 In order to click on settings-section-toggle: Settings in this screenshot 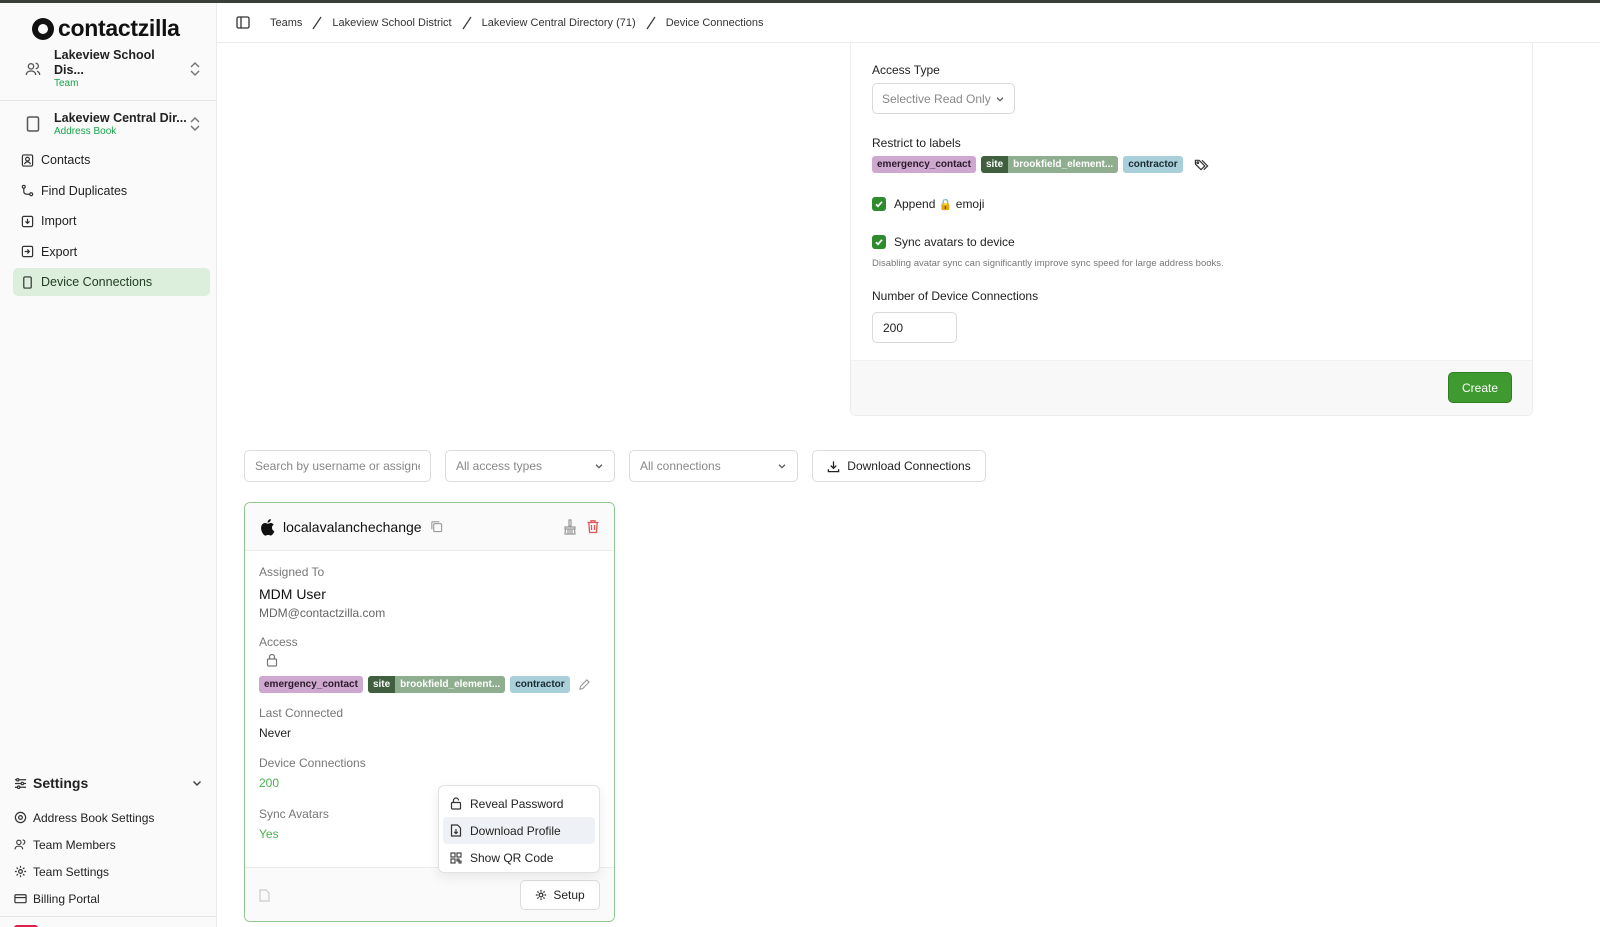, I will do `click(108, 783)`.